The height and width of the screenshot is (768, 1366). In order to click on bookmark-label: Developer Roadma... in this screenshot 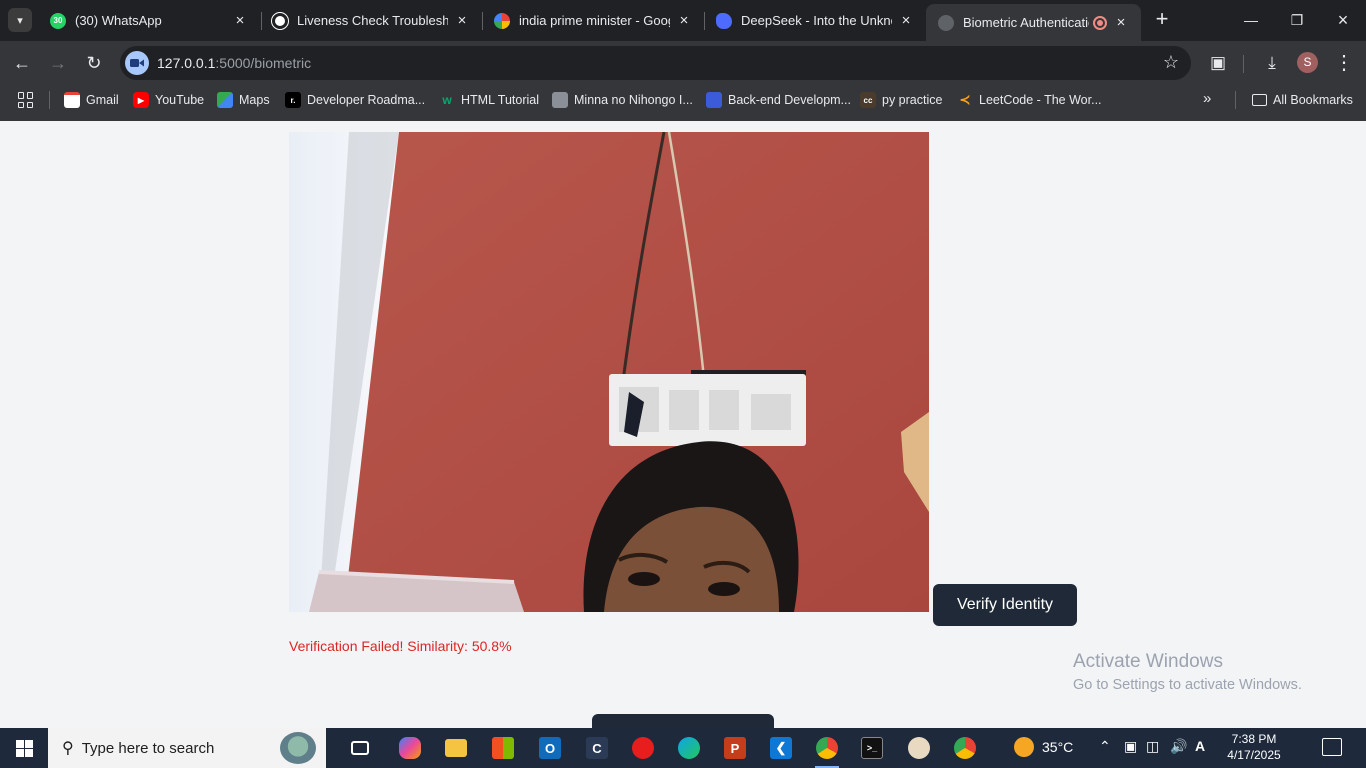, I will do `click(366, 100)`.